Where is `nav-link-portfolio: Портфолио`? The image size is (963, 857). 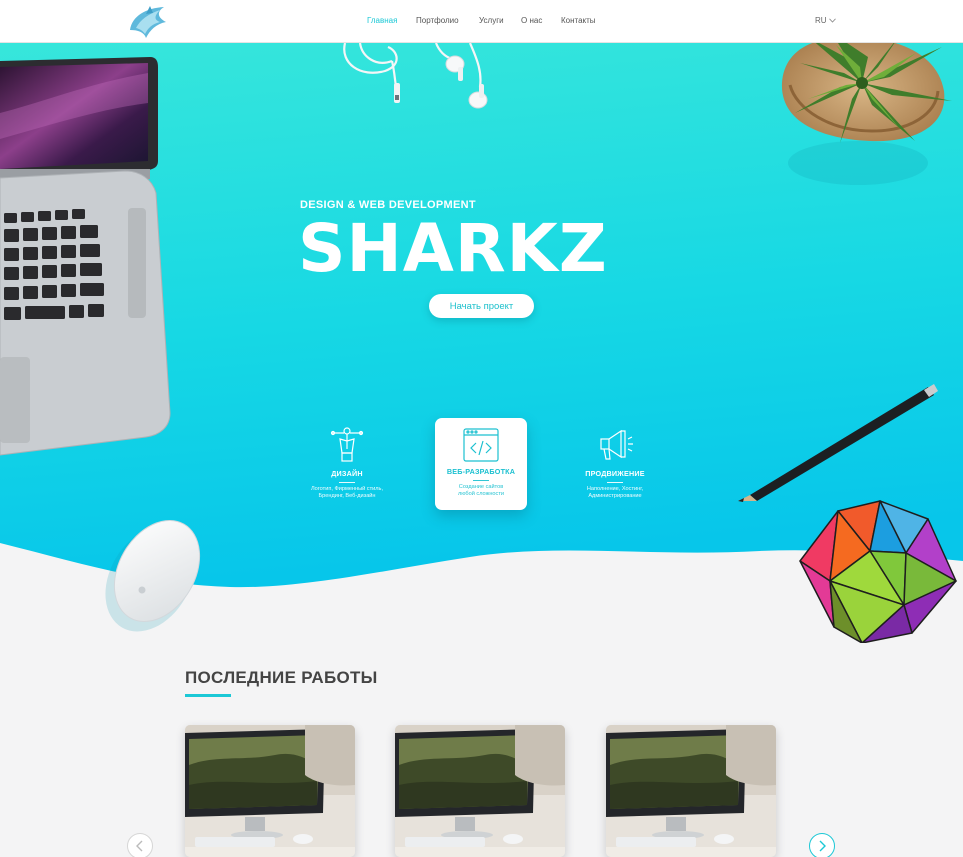 nav-link-portfolio: Портфолио is located at coordinates (437, 20).